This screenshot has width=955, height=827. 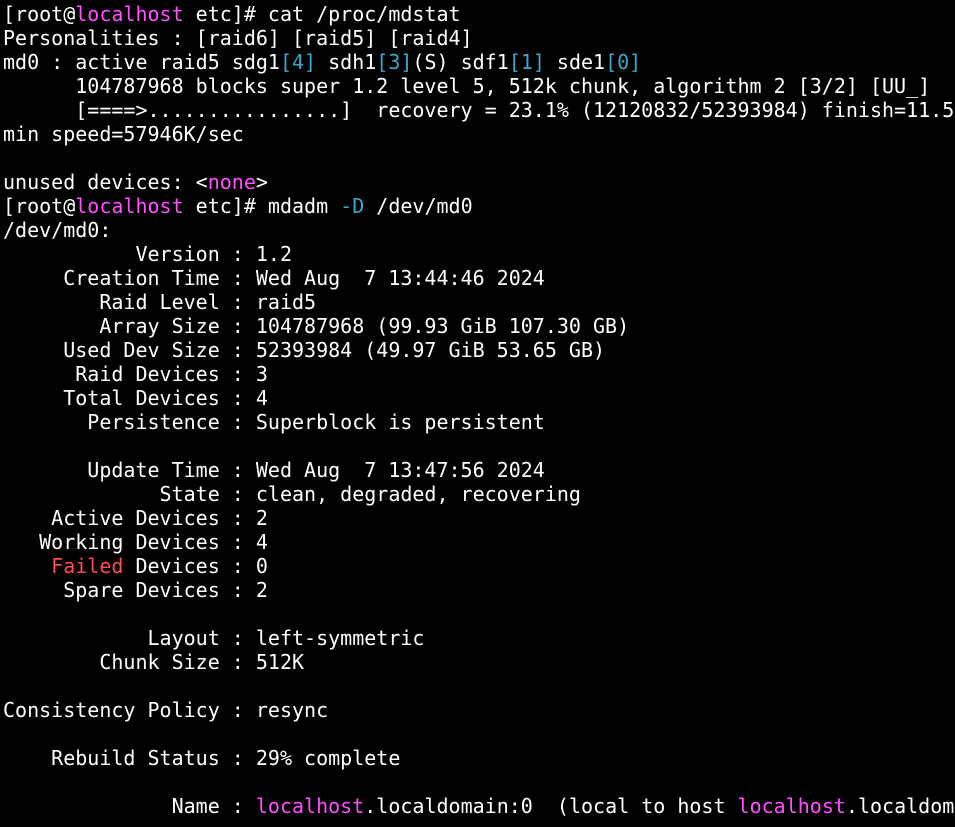 What do you see at coordinates (135, 518) in the screenshot?
I see `terminal-text-plain: Active Devices : 2` at bounding box center [135, 518].